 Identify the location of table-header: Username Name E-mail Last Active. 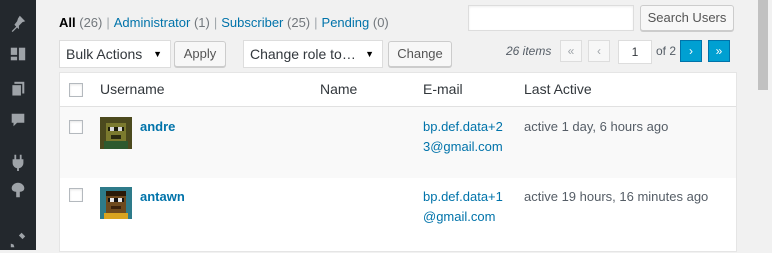
(398, 90).